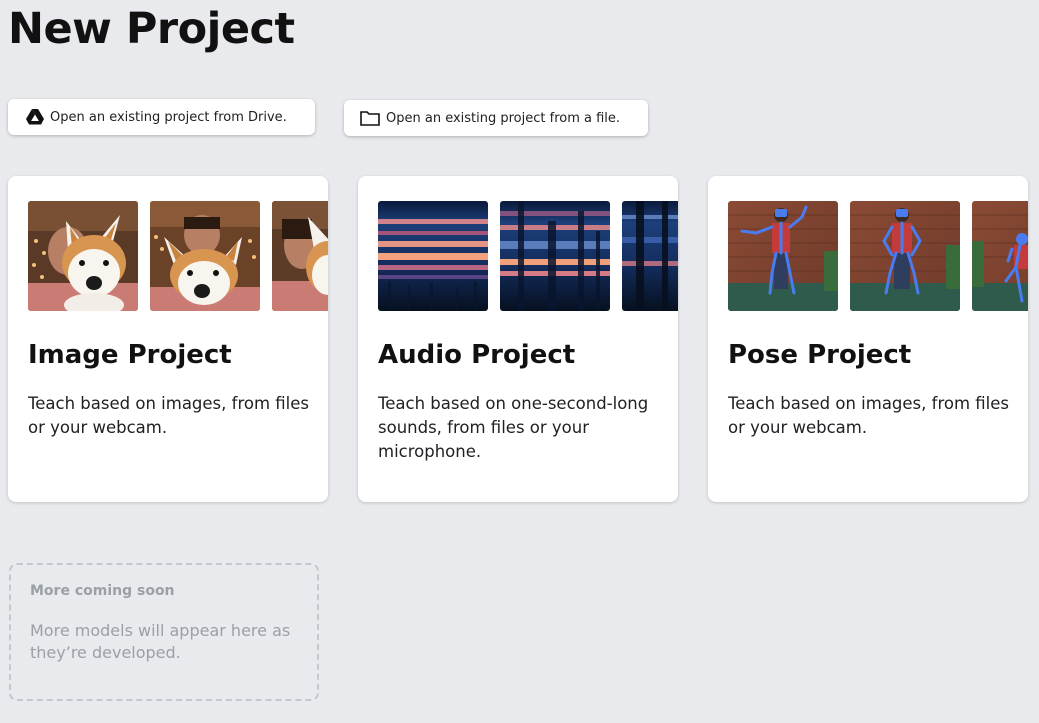  Describe the element at coordinates (370, 118) in the screenshot. I see `folder-icon` at that location.